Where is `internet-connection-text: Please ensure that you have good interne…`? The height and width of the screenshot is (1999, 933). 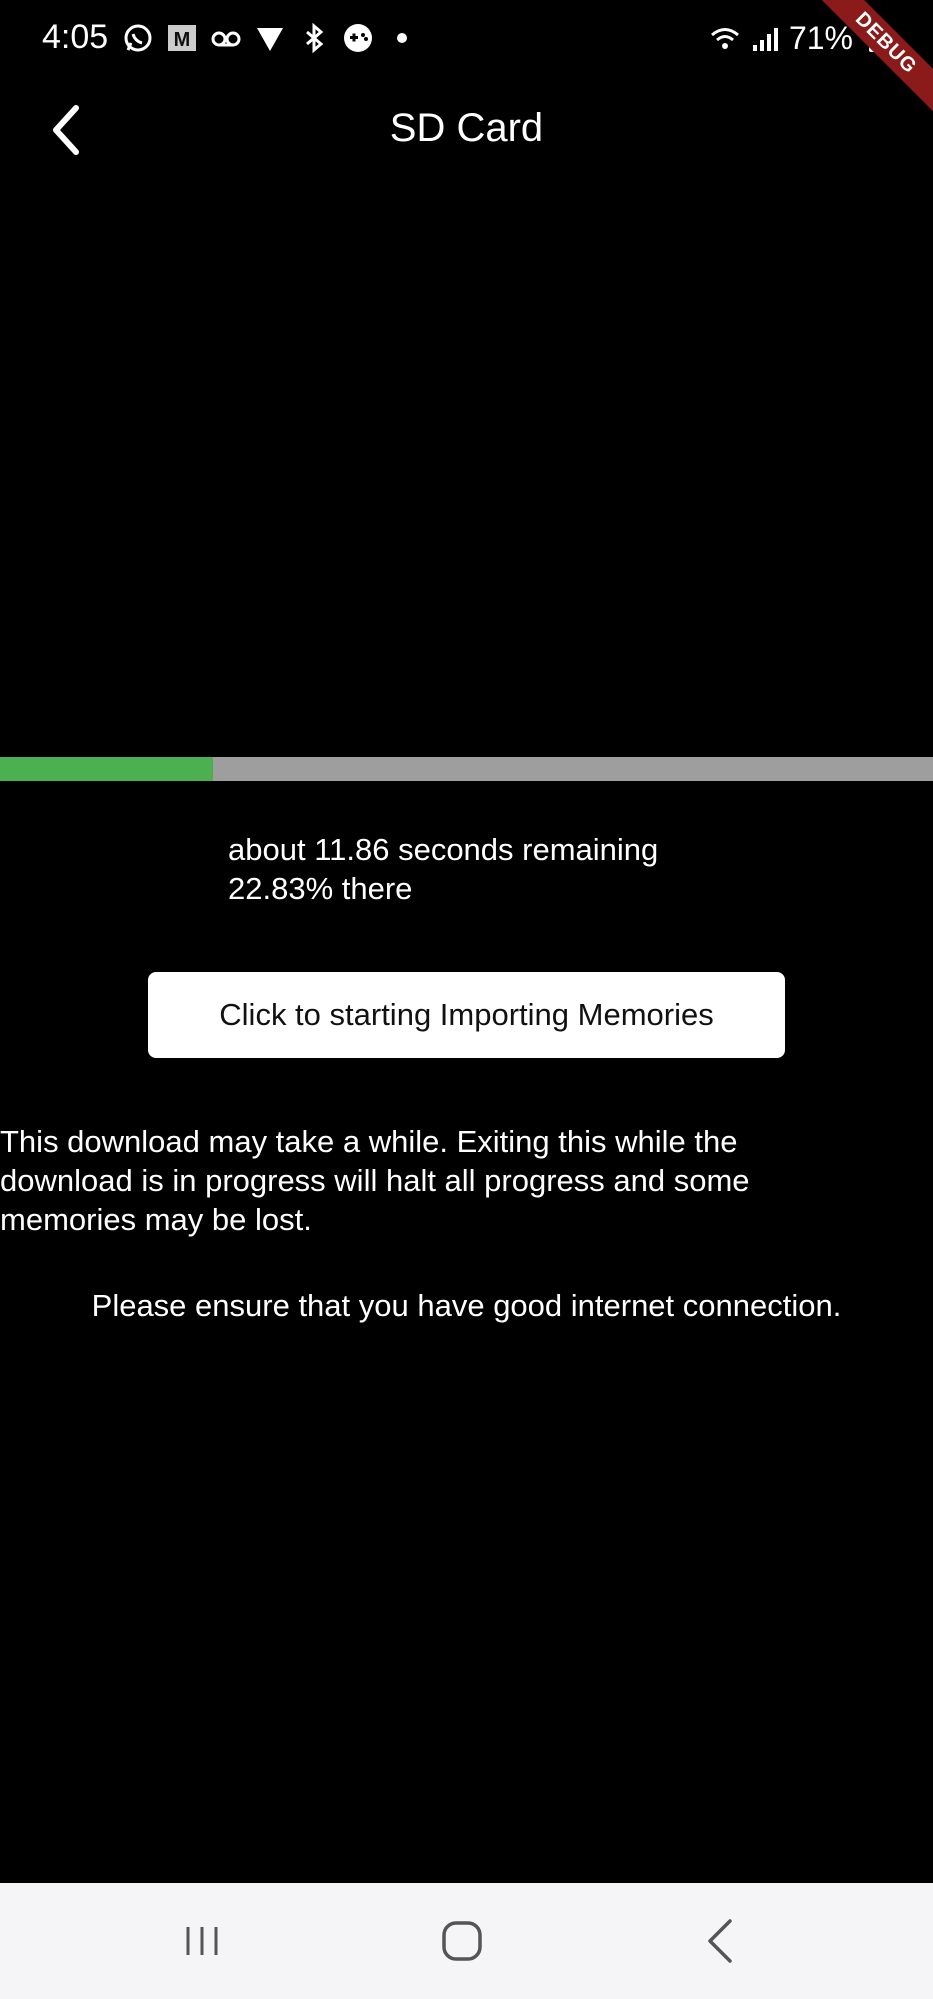
internet-connection-text: Please ensure that you have good interne… is located at coordinates (466, 1305).